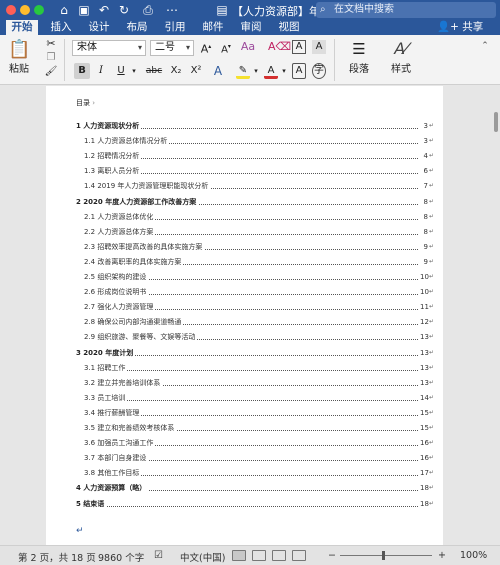 This screenshot has height=565, width=500. I want to click on toc-entry-title: 2.6 形成岗位说明书, so click(116, 292).